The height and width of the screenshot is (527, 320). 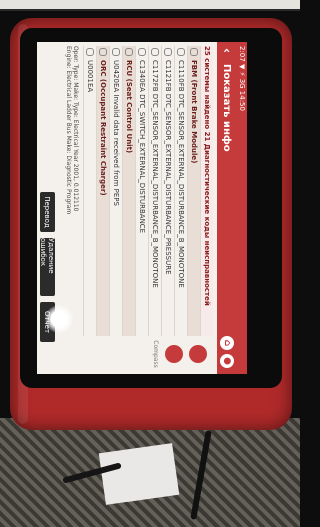 I want to click on user-icon: ●, so click(x=227, y=361).